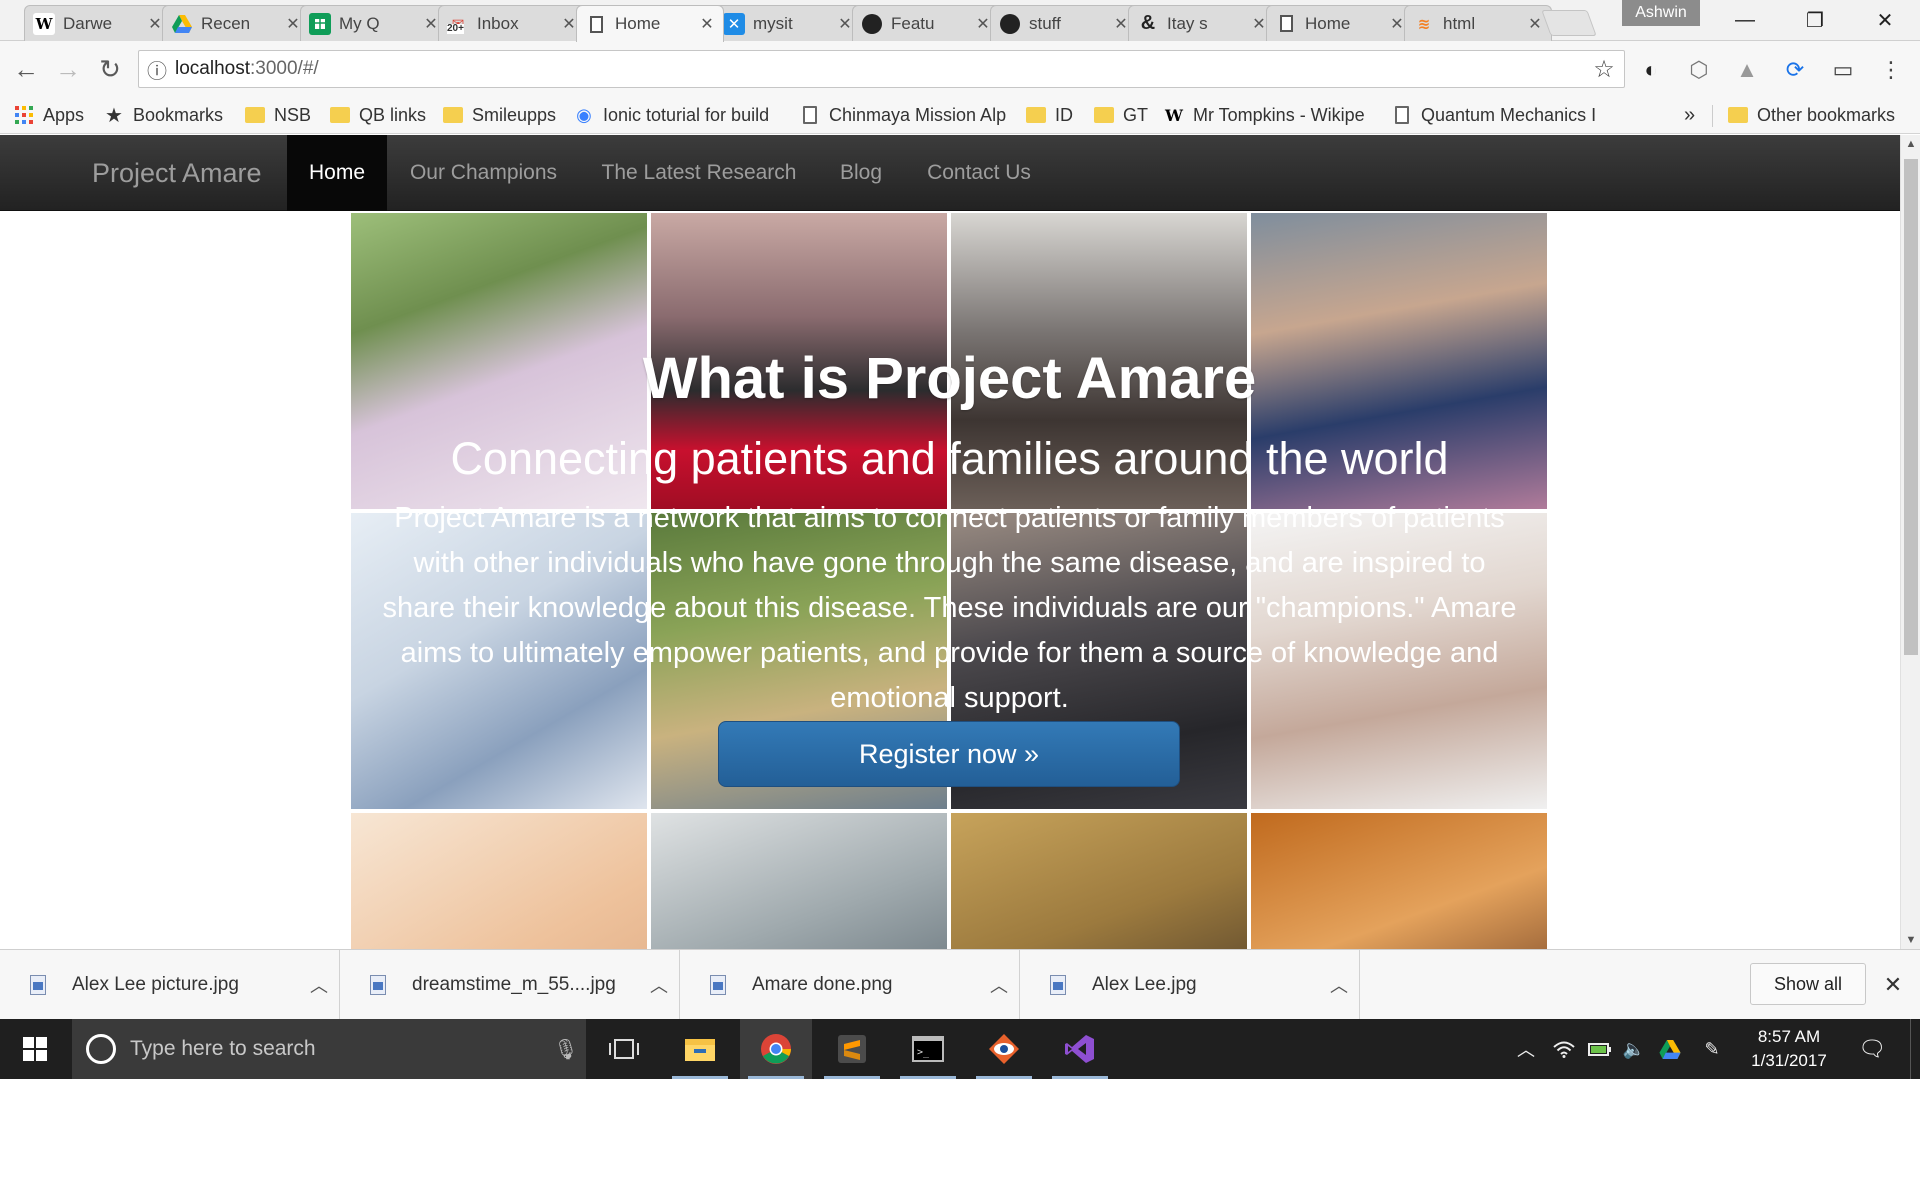 The height and width of the screenshot is (1197, 1920). Describe the element at coordinates (1670, 1049) in the screenshot. I see `google-drive-tray-icon` at that location.